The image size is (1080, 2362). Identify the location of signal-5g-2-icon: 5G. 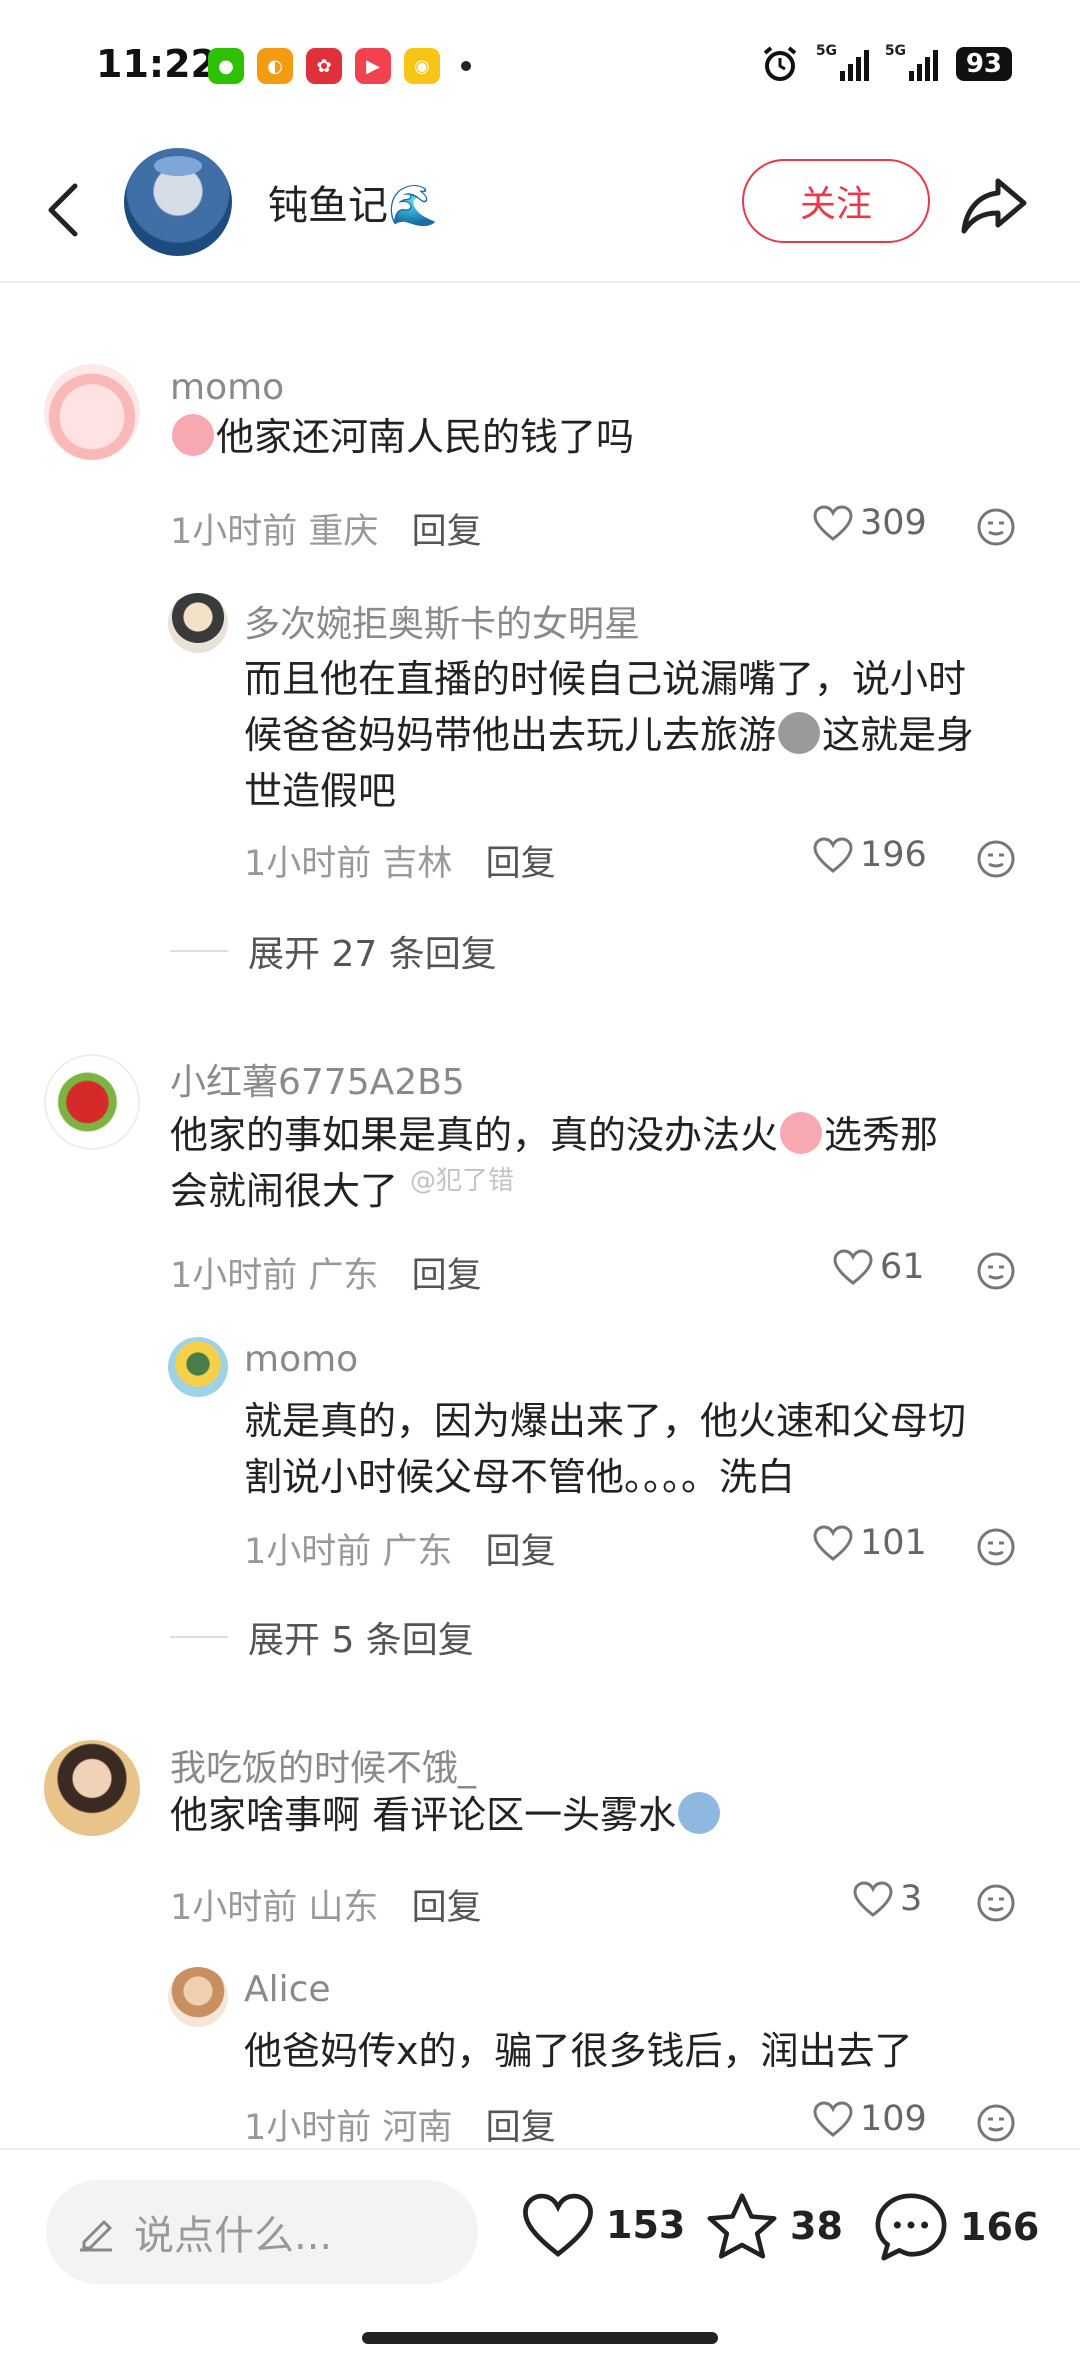
(911, 62).